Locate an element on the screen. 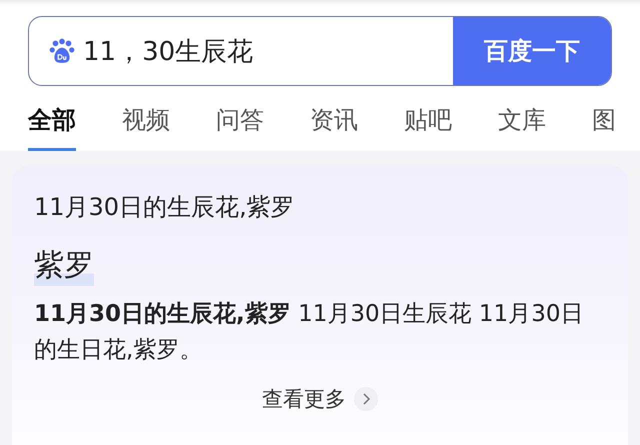 Image resolution: width=640 pixels, height=445 pixels. tab: 全部 is located at coordinates (52, 125).